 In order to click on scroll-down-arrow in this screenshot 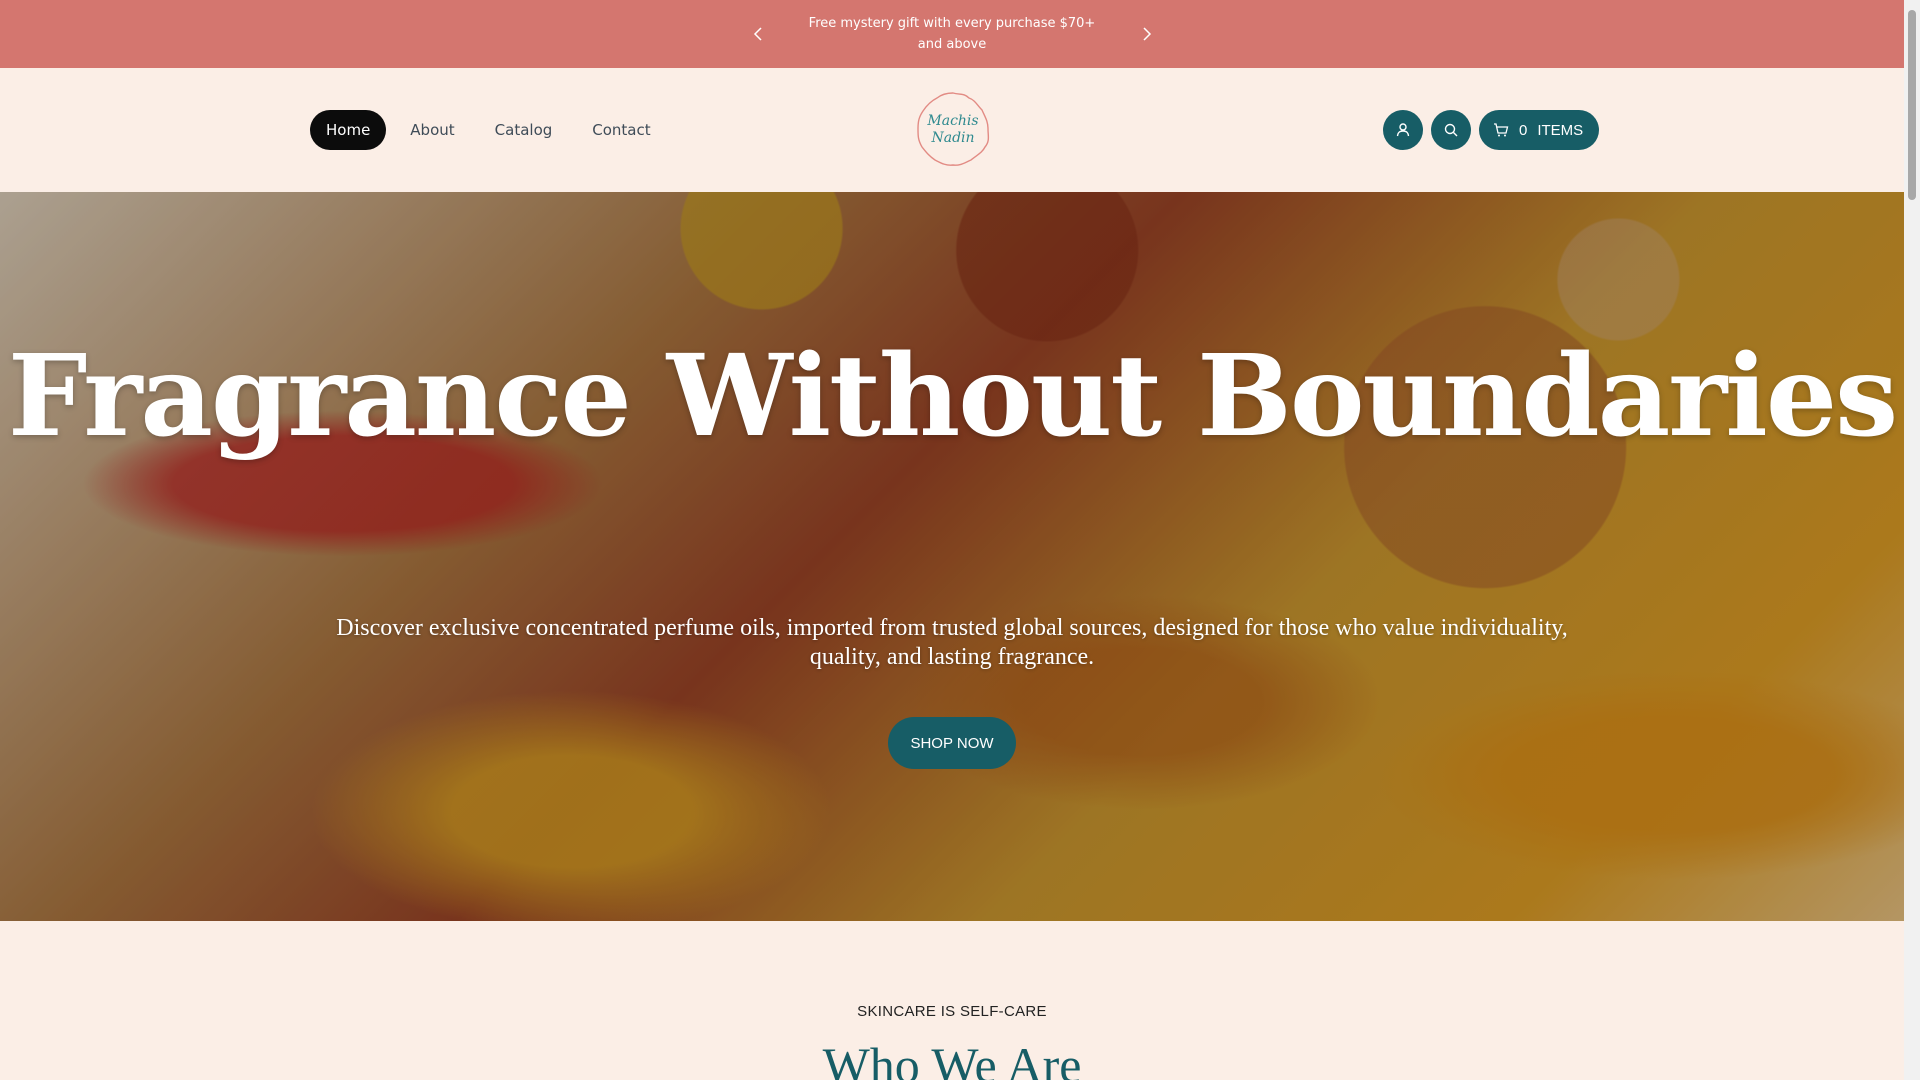, I will do `click(1912, 1075)`.